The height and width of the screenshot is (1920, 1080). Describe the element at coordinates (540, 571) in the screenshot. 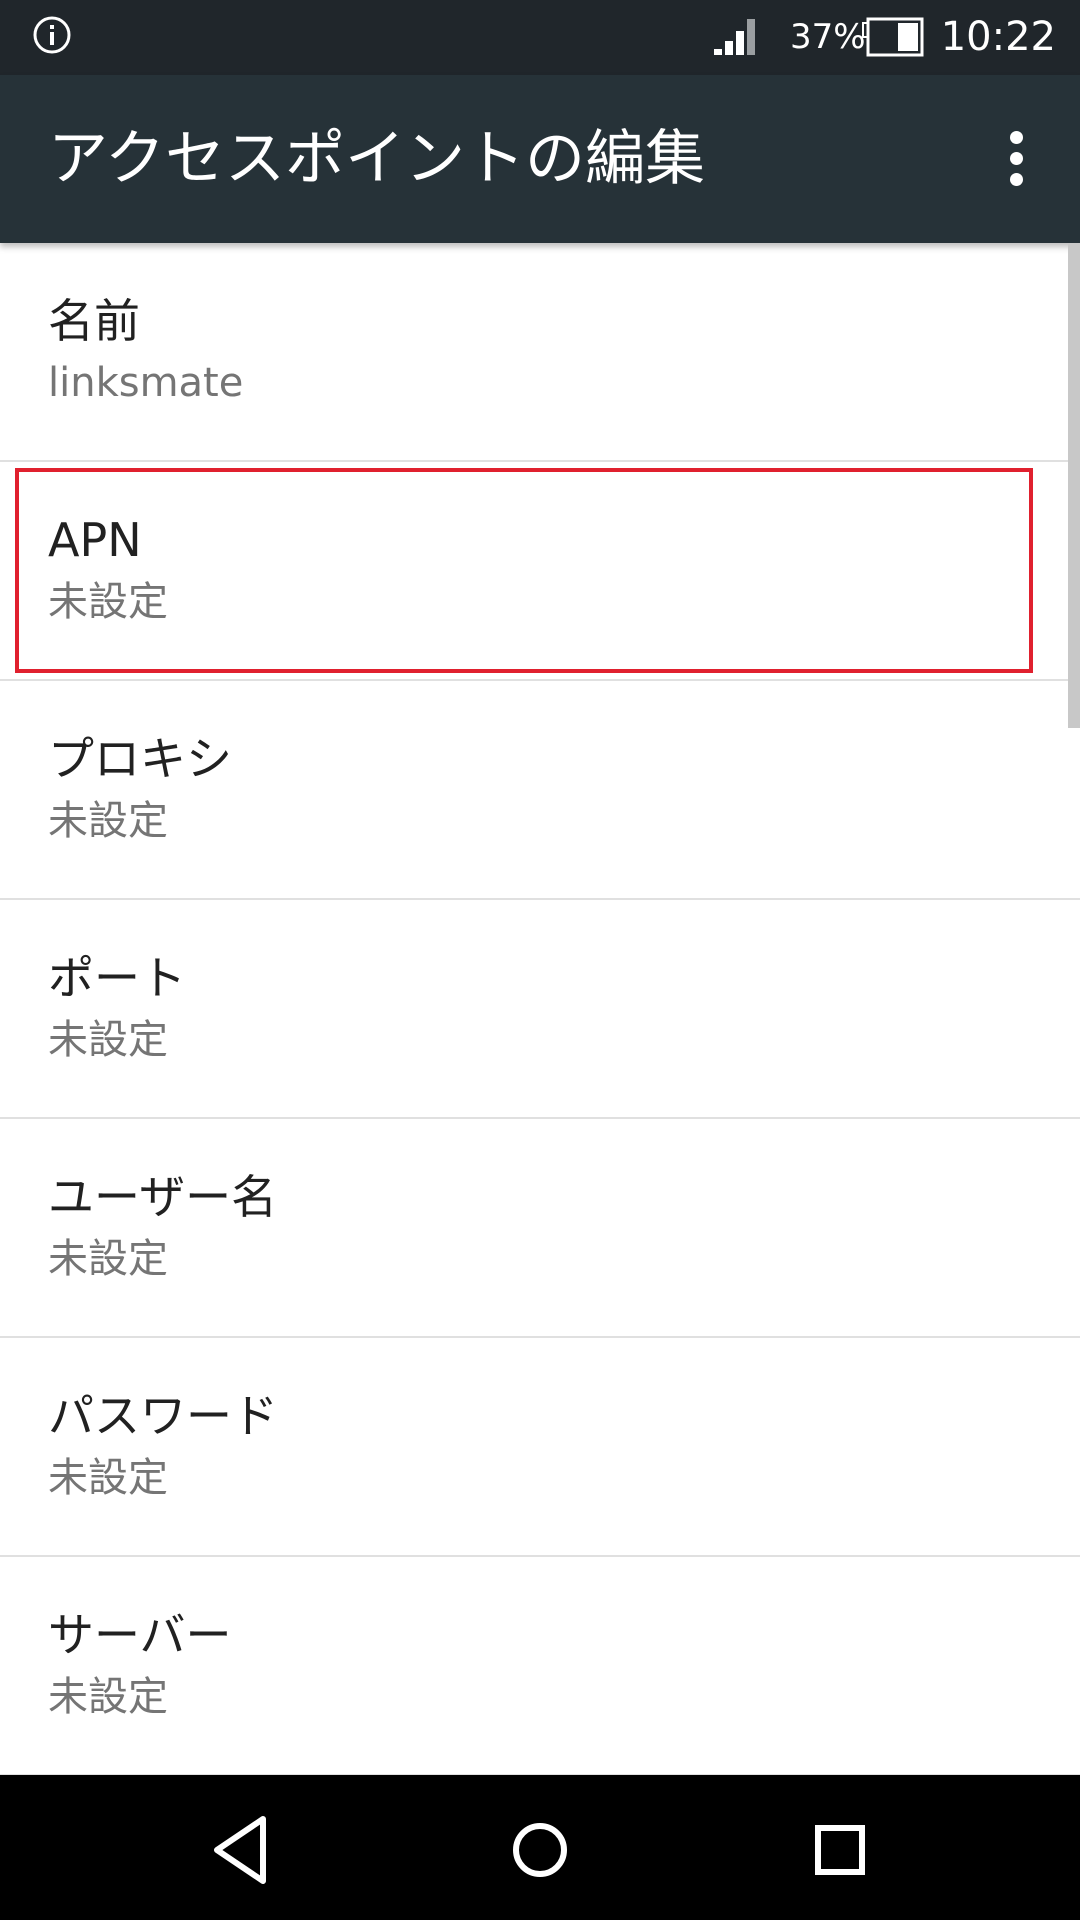

I see `list-item-apn: APN 未設定` at that location.